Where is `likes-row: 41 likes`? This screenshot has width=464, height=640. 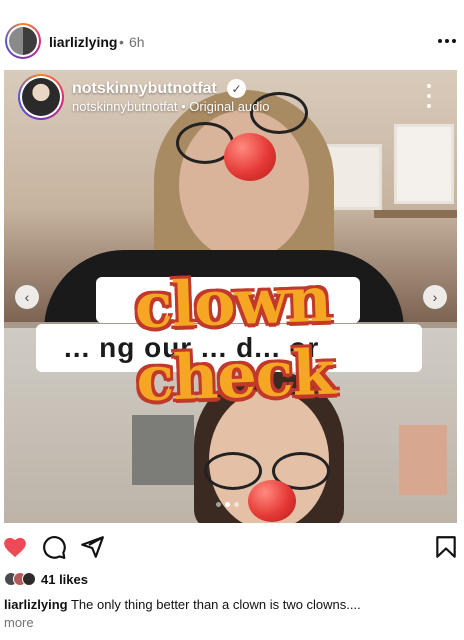 likes-row: 41 likes is located at coordinates (46, 579).